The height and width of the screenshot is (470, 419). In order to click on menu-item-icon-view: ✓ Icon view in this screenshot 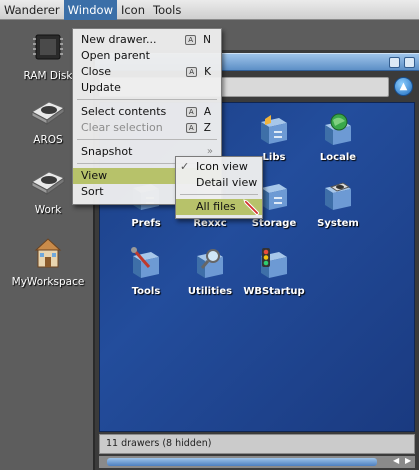, I will do `click(219, 167)`.